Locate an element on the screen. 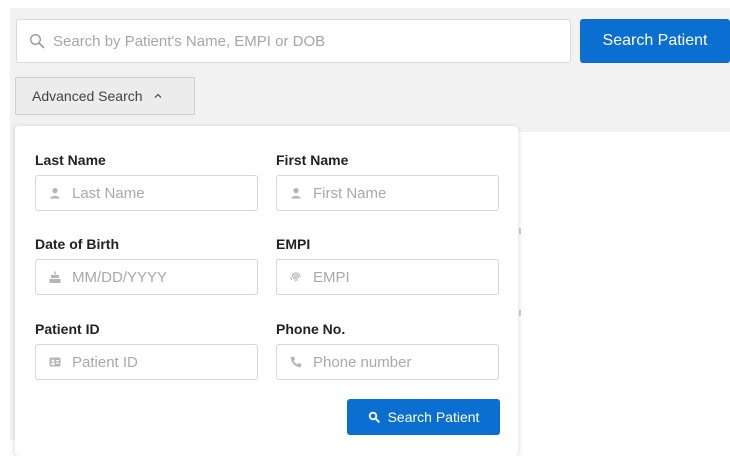 This screenshot has width=730, height=456. advanced-search-submit-button: Search Patient is located at coordinates (423, 417).